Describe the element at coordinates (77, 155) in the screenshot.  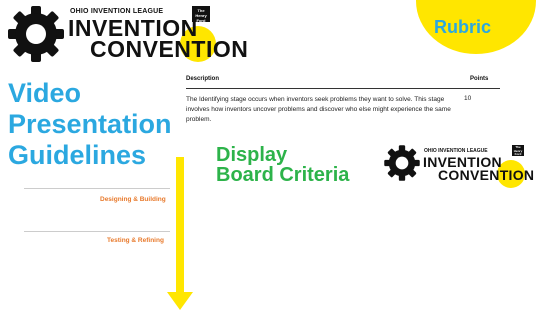
I see `video-title-line3: Guidelines` at that location.